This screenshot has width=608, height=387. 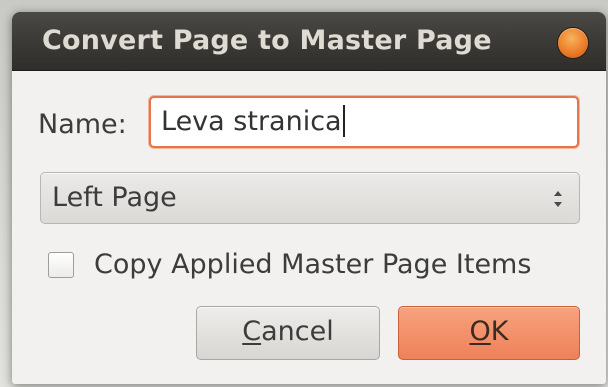 I want to click on page-select-value: Left Page, so click(x=114, y=197).